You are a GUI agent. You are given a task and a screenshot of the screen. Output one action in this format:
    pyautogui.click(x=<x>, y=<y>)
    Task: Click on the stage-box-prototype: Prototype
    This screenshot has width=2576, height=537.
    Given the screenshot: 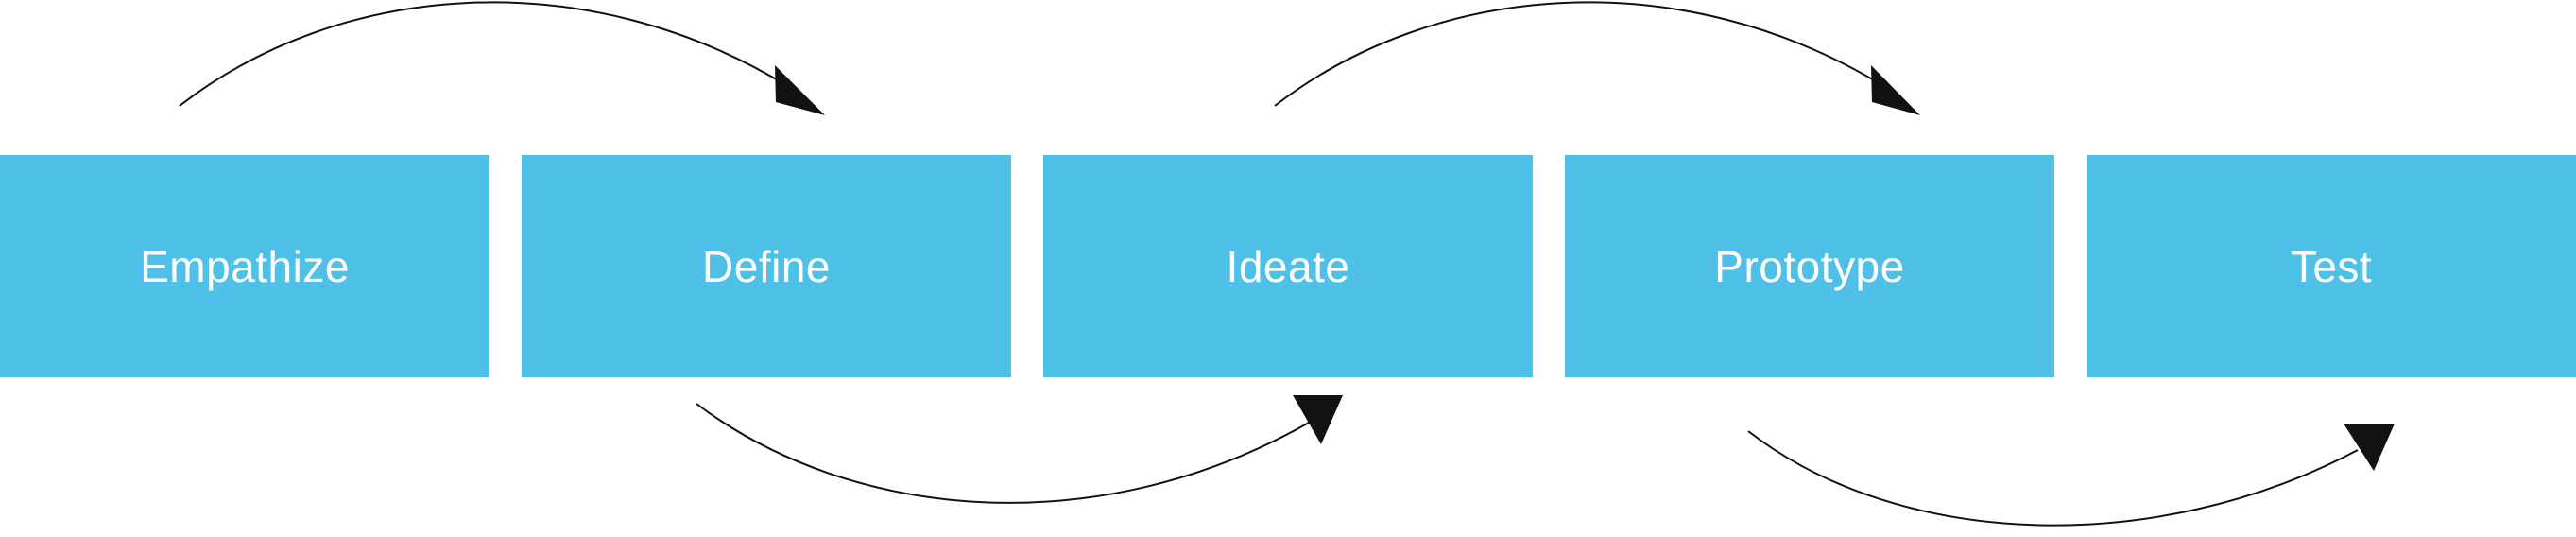 What is the action you would take?
    pyautogui.click(x=1809, y=266)
    